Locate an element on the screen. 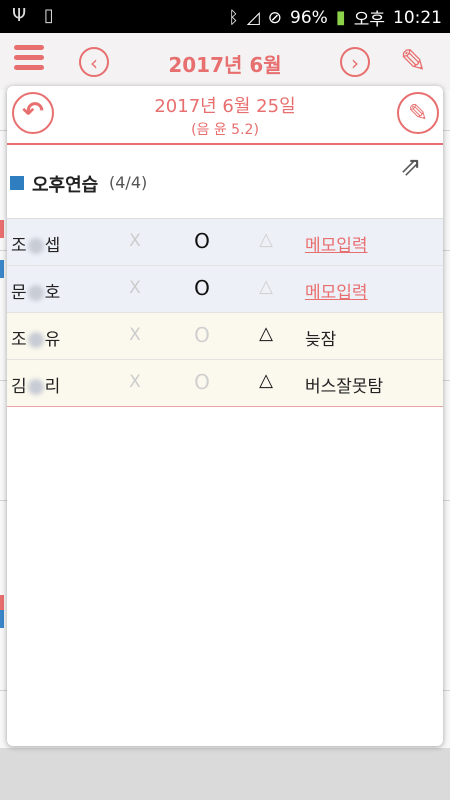  member-name: 조유 is located at coordinates (36, 340).